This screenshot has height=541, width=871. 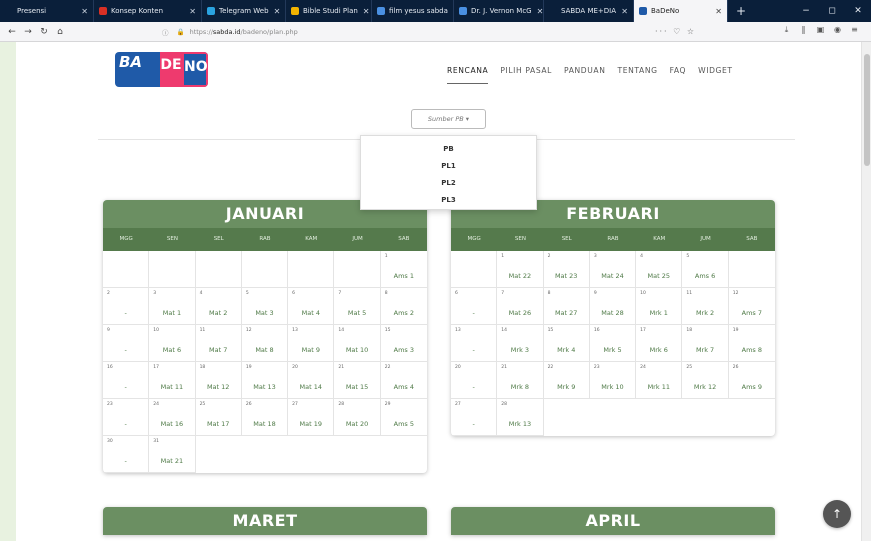 I want to click on menu-pilih-pasal: PILIH PASAL, so click(x=526, y=75).